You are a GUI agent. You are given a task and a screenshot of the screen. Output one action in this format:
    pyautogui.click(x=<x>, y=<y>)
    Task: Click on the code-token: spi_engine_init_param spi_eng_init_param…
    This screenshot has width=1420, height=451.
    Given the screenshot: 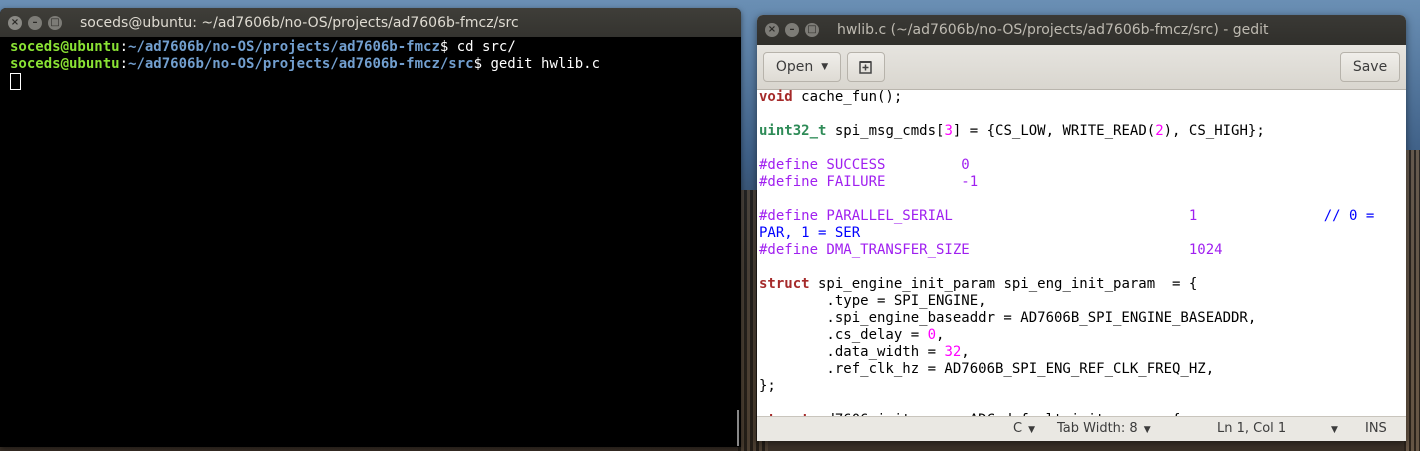 What is the action you would take?
    pyautogui.click(x=1003, y=284)
    